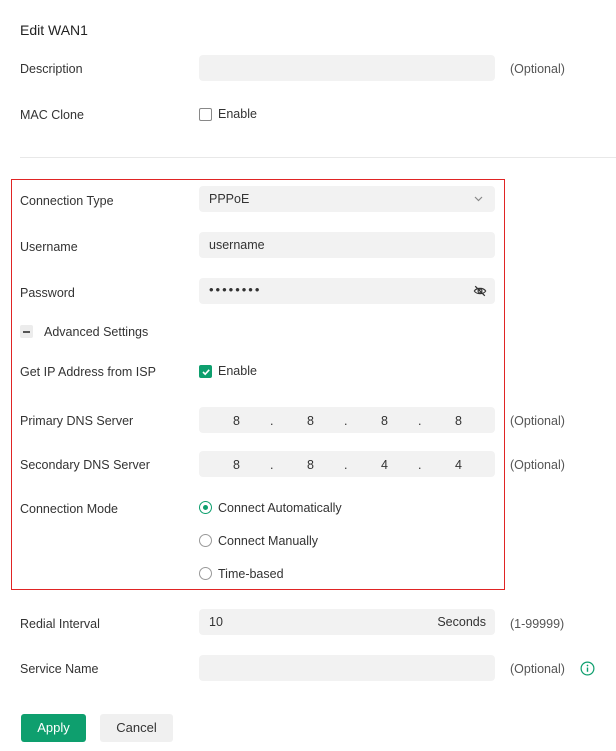  I want to click on mac-clone-checkbox, so click(205, 114).